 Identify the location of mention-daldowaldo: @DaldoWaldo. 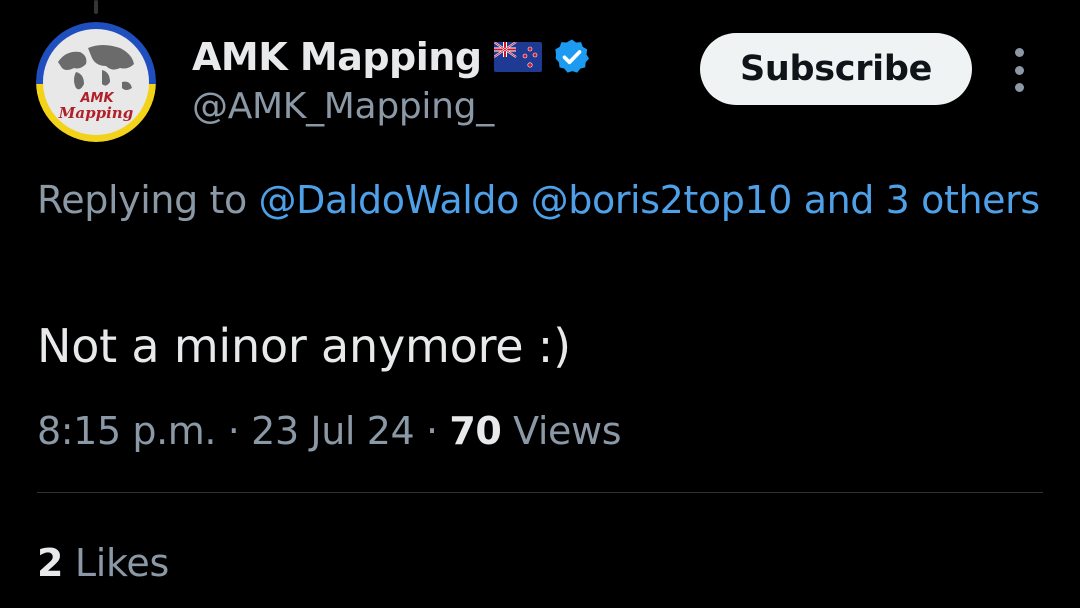
(389, 200).